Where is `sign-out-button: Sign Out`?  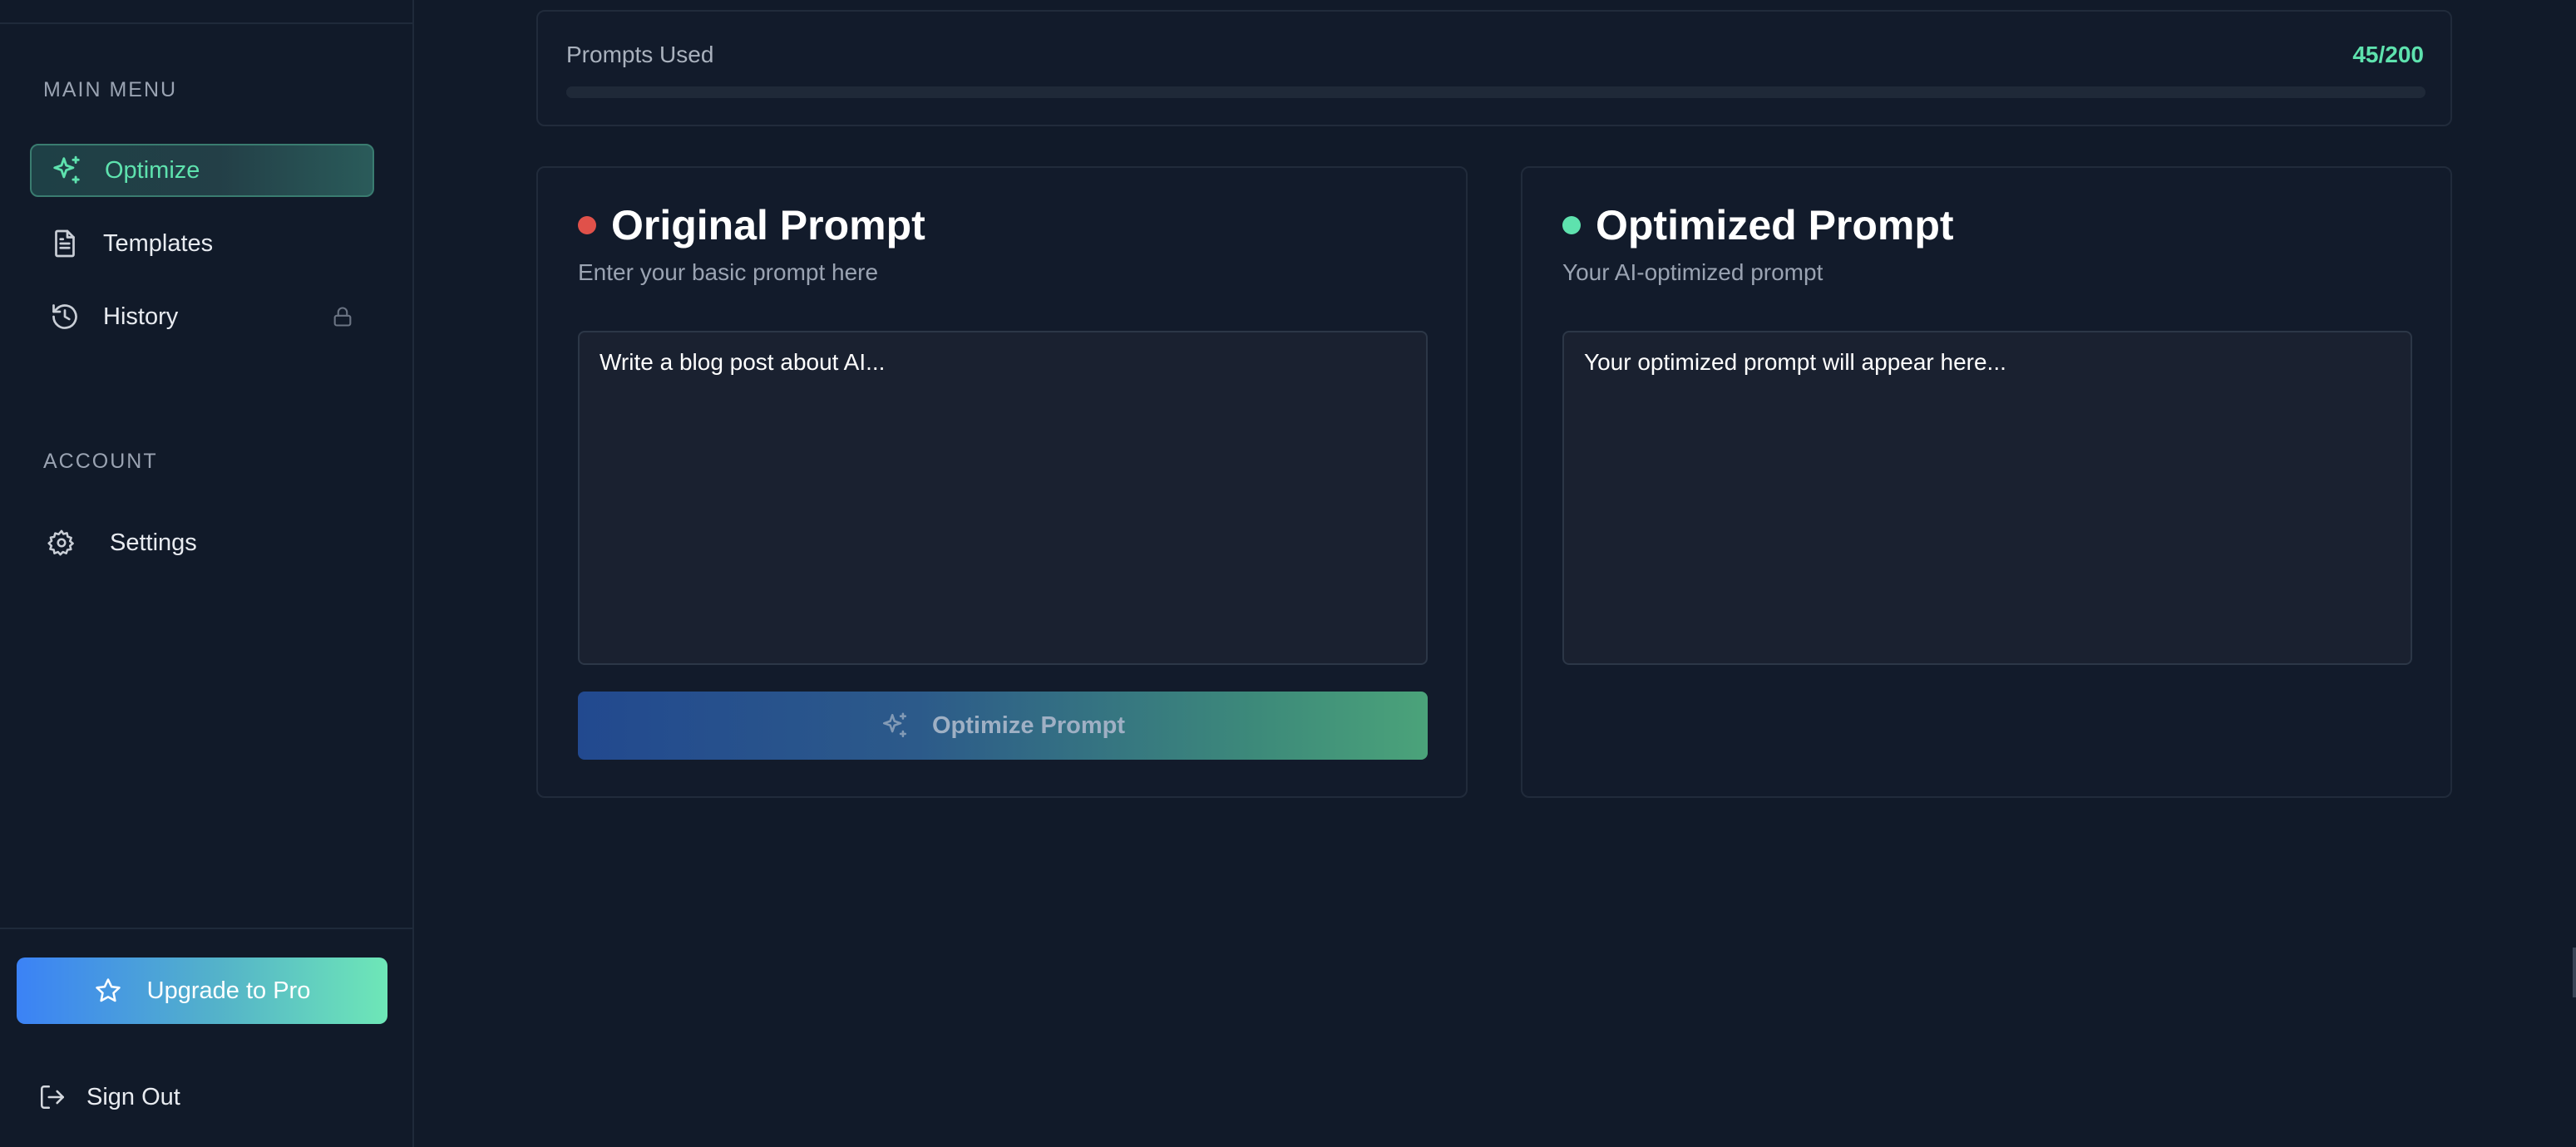
sign-out-button: Sign Out is located at coordinates (109, 1097).